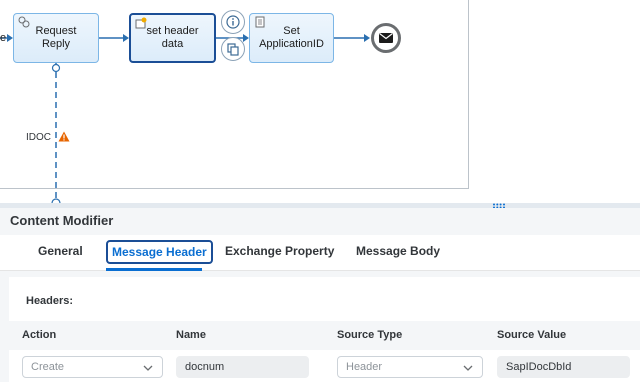 The height and width of the screenshot is (382, 640). Describe the element at coordinates (531, 335) in the screenshot. I see `column-header-source-value: Source Value` at that location.